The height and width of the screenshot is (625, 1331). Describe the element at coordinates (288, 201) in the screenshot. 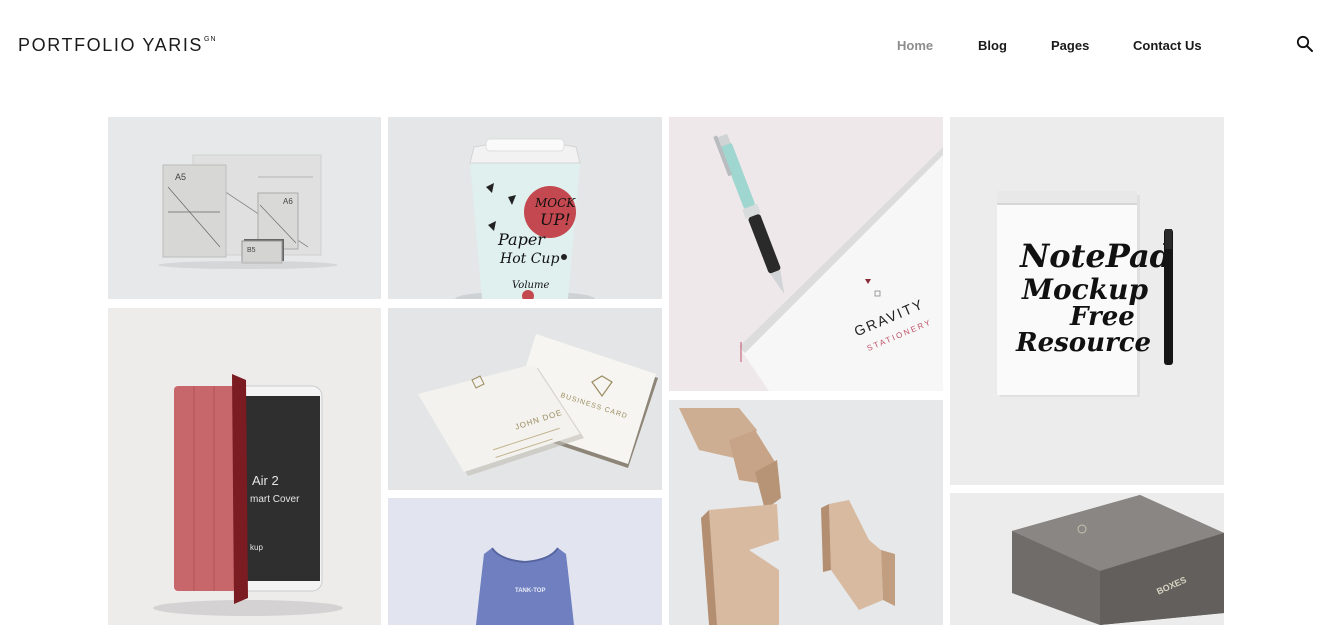

I see `label-a6: A6` at that location.